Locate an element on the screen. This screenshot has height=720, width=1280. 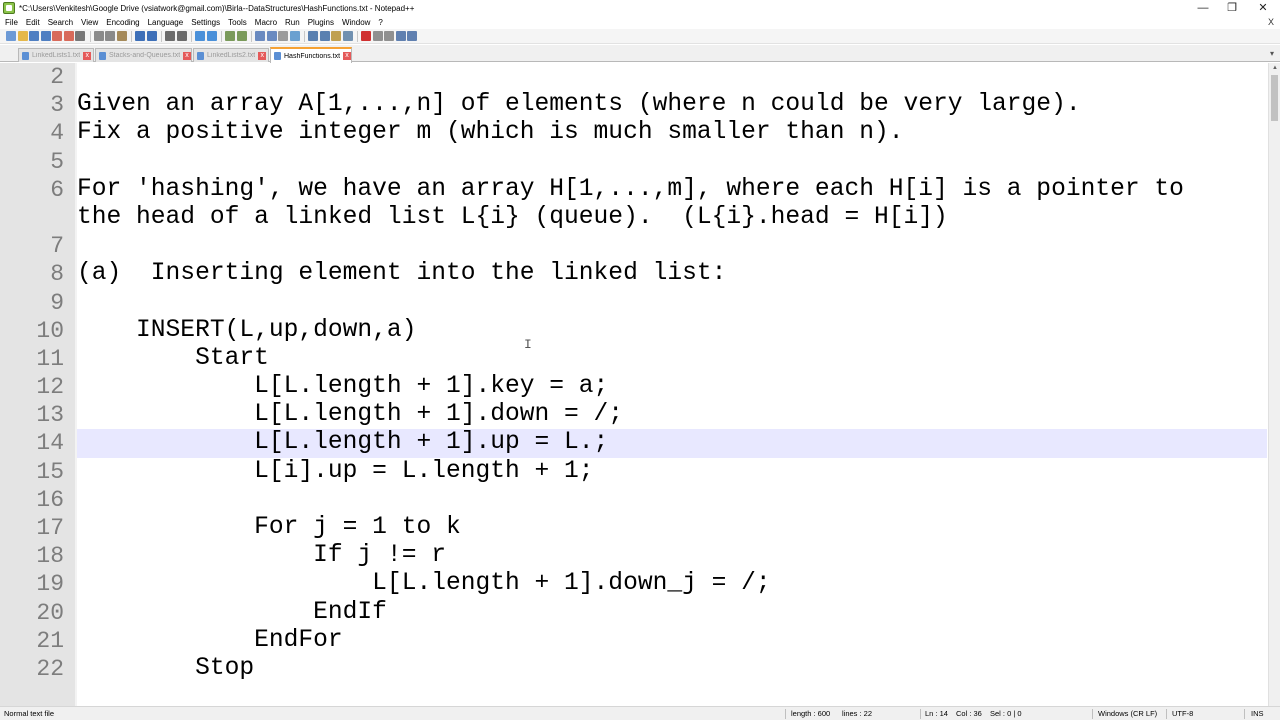
editor-line: 21 EndFor is located at coordinates (634, 641).